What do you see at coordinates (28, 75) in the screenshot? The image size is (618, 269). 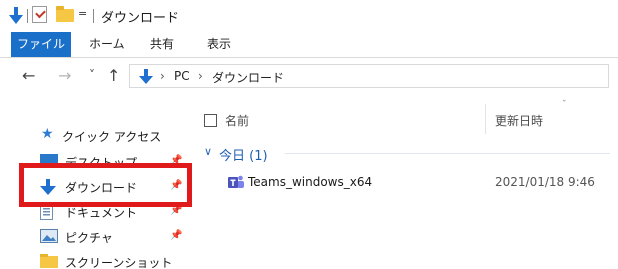 I see `back-button: ←` at bounding box center [28, 75].